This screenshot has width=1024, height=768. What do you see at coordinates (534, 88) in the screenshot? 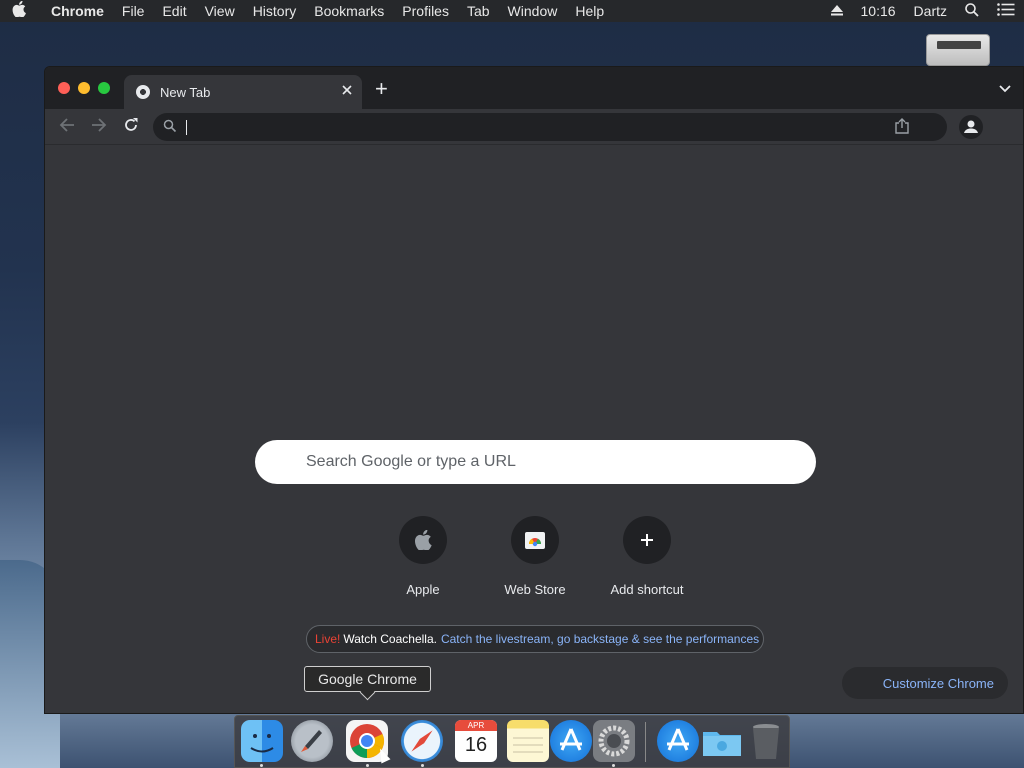
I see `tab-strip: New Tab +` at bounding box center [534, 88].